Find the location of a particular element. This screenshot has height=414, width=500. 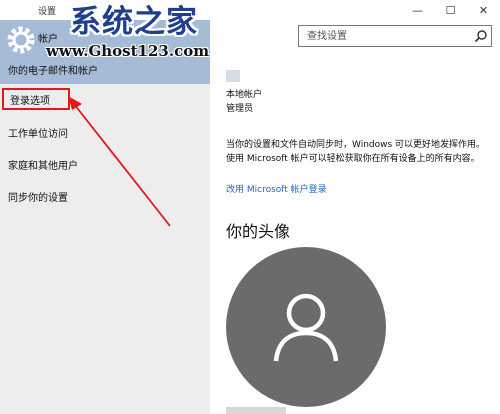

search-input is located at coordinates (390, 36).